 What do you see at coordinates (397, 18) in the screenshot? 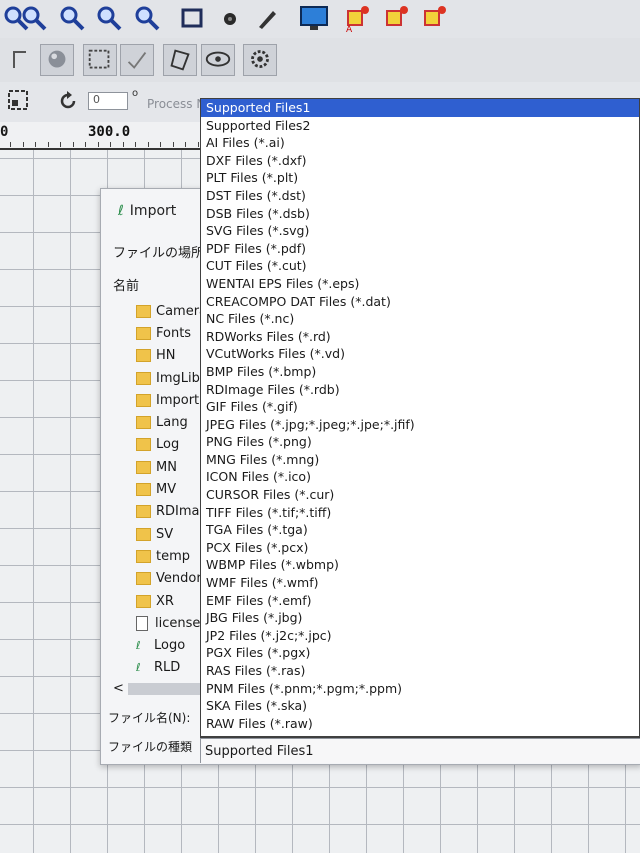
I see `layer-b-icon` at bounding box center [397, 18].